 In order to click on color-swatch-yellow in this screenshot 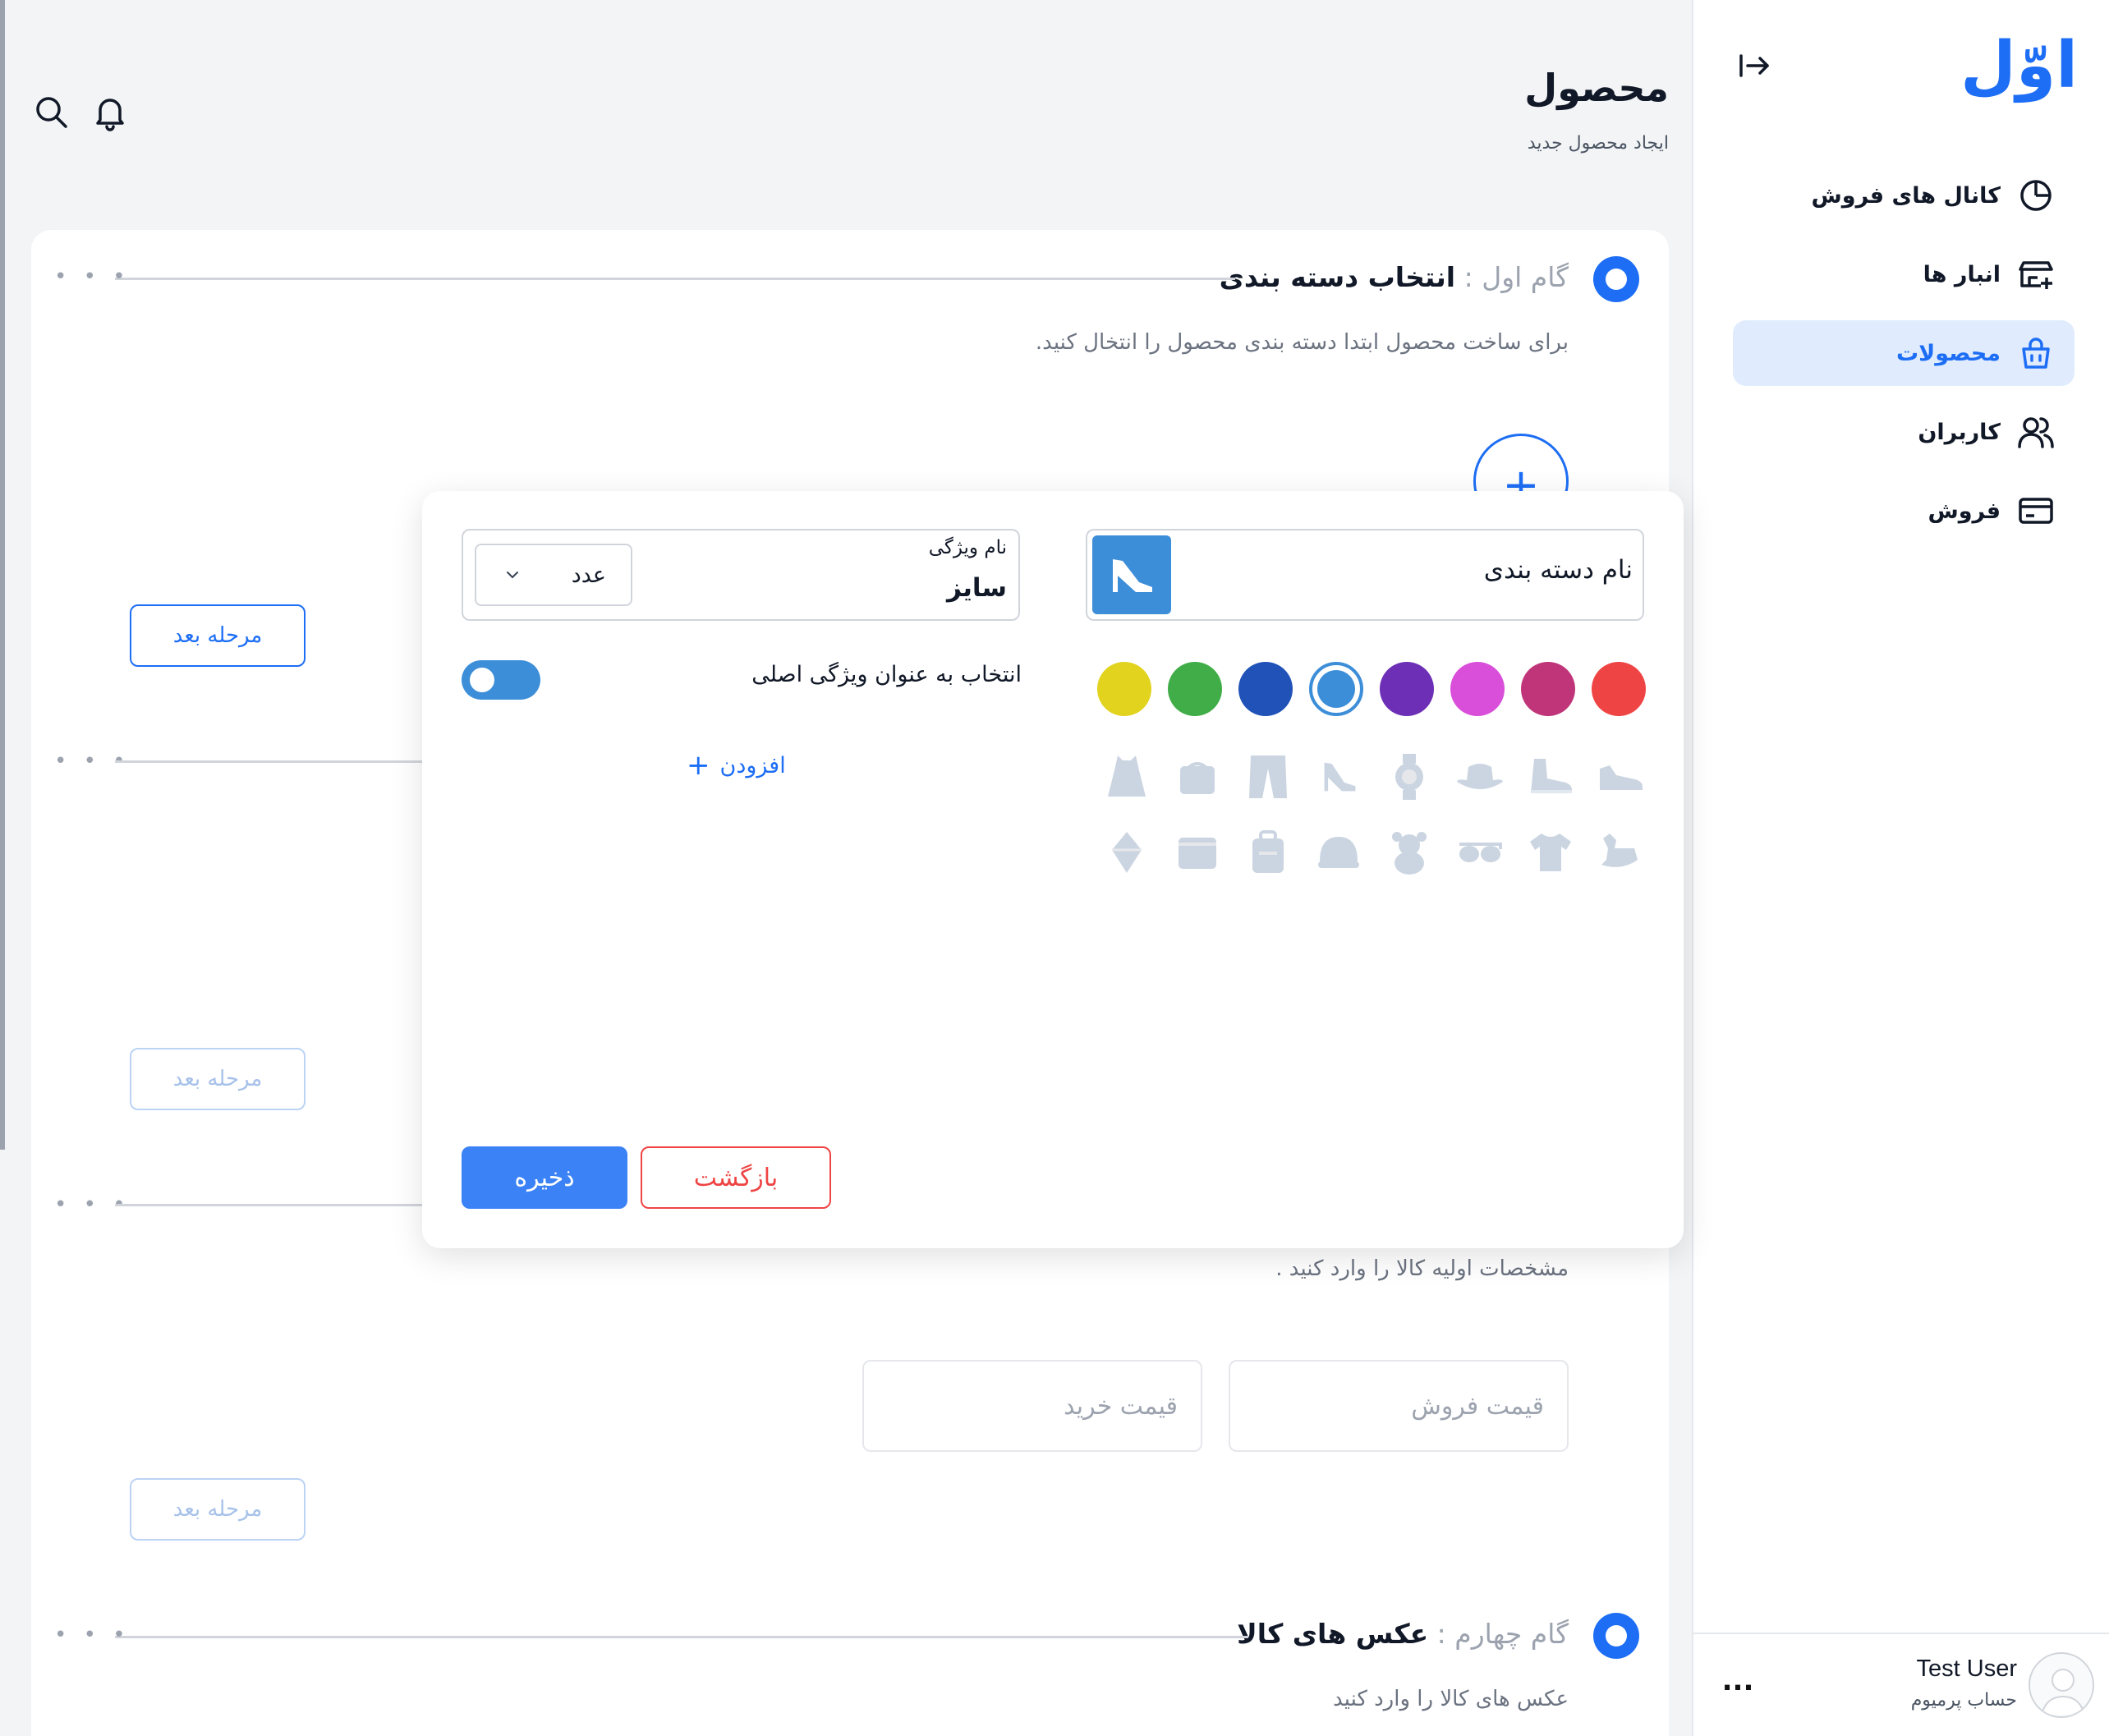, I will do `click(1124, 689)`.